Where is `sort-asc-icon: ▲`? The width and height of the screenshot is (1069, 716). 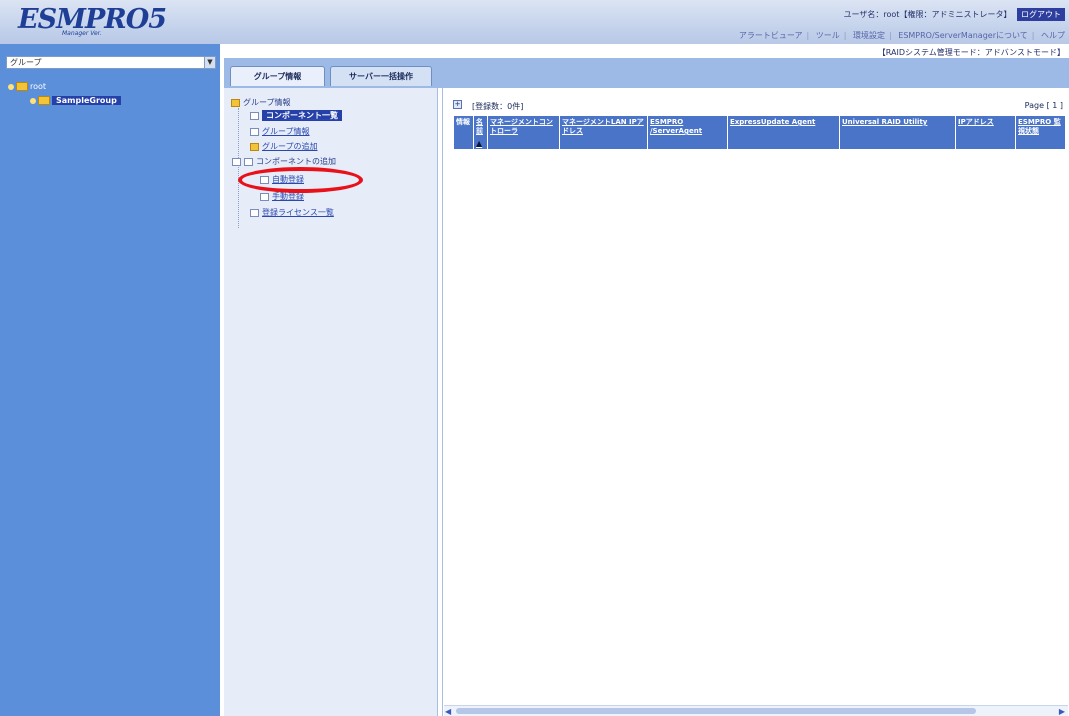 sort-asc-icon: ▲ is located at coordinates (480, 143).